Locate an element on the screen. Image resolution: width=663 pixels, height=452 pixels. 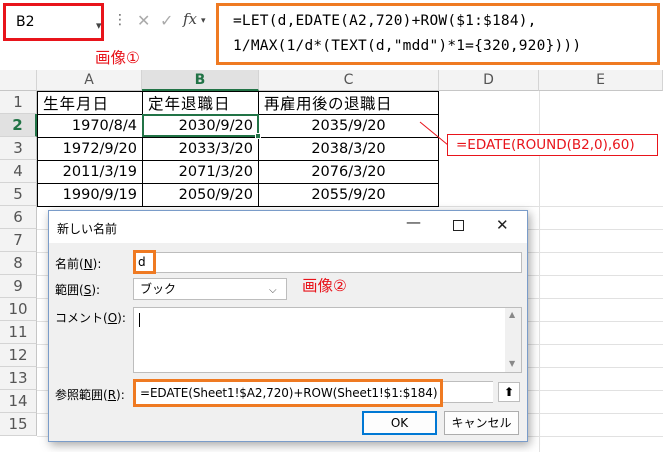
scope-label: 範囲(S): is located at coordinates (77, 289).